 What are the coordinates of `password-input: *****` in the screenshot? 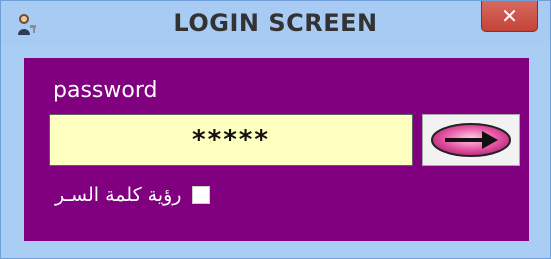 It's located at (231, 140).